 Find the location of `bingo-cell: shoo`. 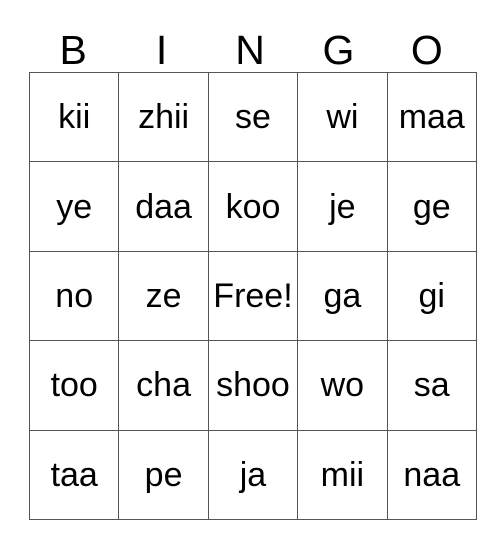

bingo-cell: shoo is located at coordinates (253, 385).